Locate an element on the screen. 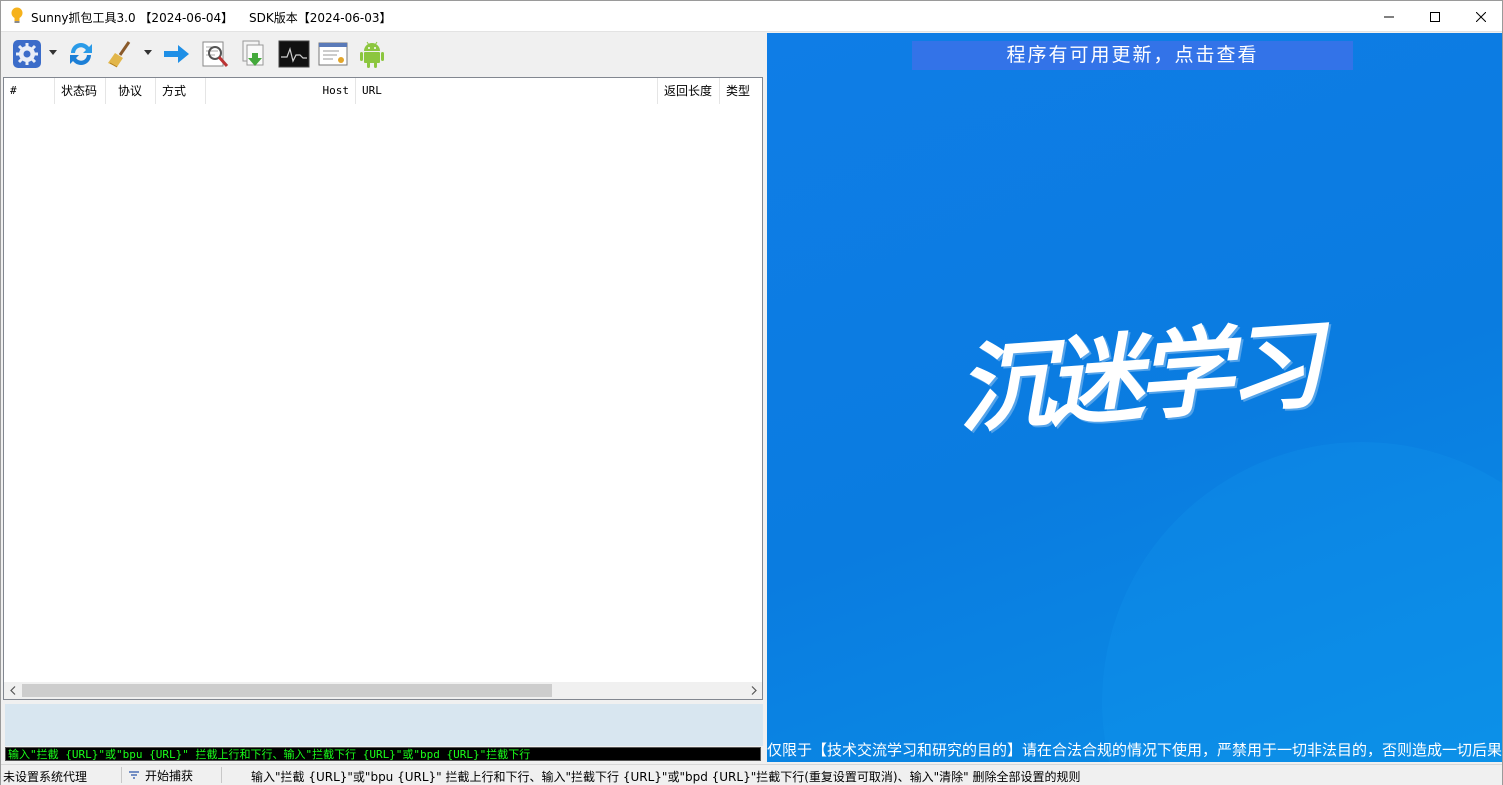 This screenshot has height=785, width=1503. column-header-num: # is located at coordinates (29, 91).